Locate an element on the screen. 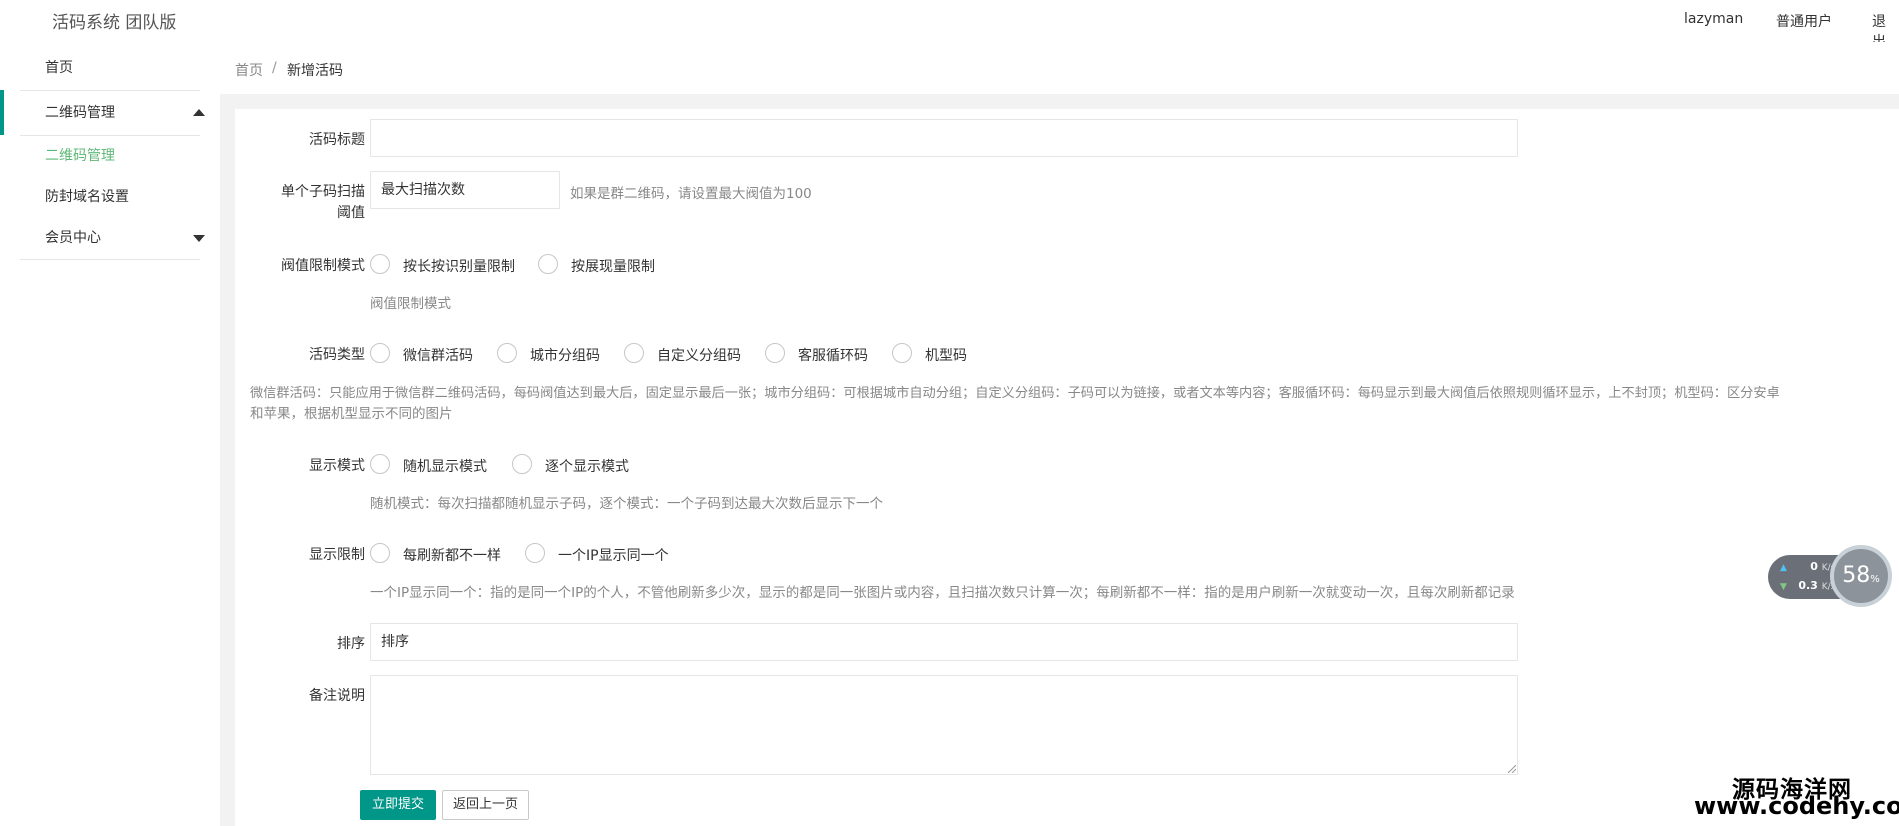 This screenshot has height=826, width=1899. type-radio-service-loop is located at coordinates (775, 353).